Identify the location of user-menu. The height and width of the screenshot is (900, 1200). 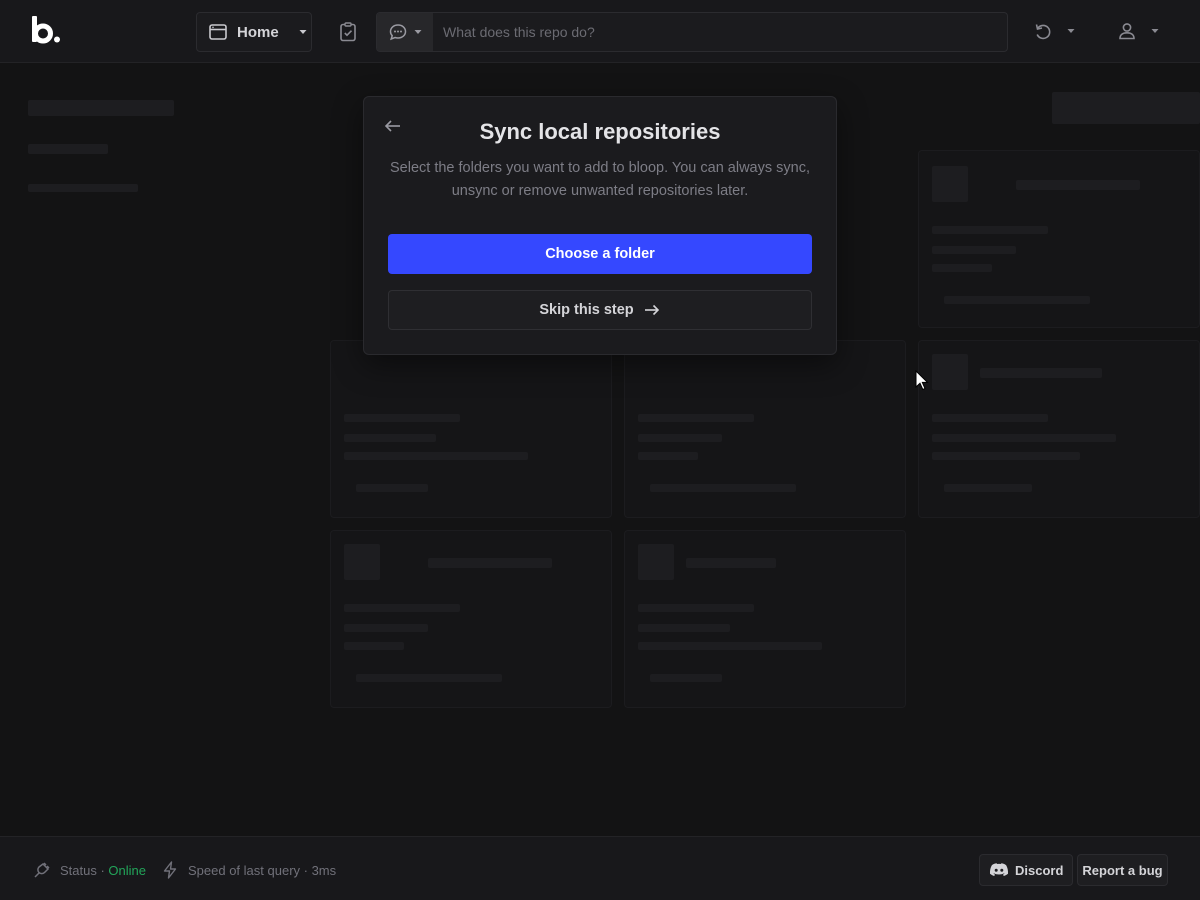
(1138, 31).